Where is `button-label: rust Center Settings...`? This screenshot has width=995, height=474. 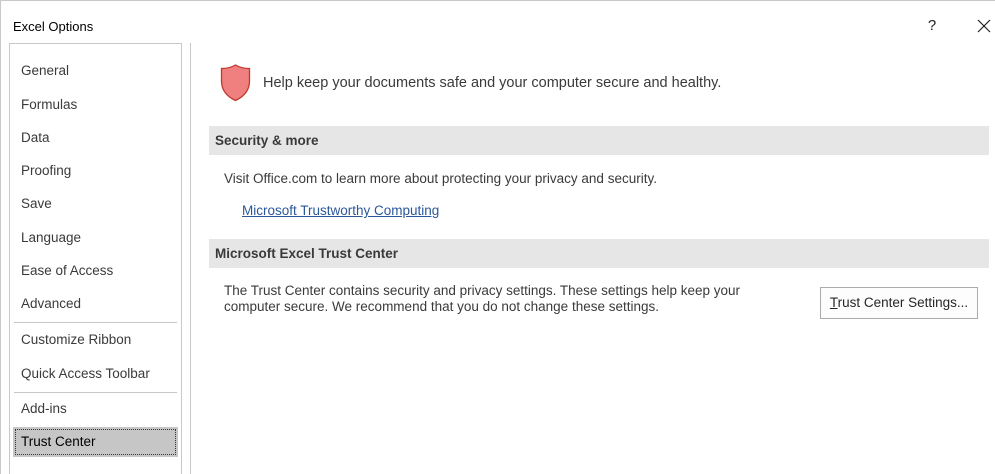
button-label: rust Center Settings... is located at coordinates (903, 302).